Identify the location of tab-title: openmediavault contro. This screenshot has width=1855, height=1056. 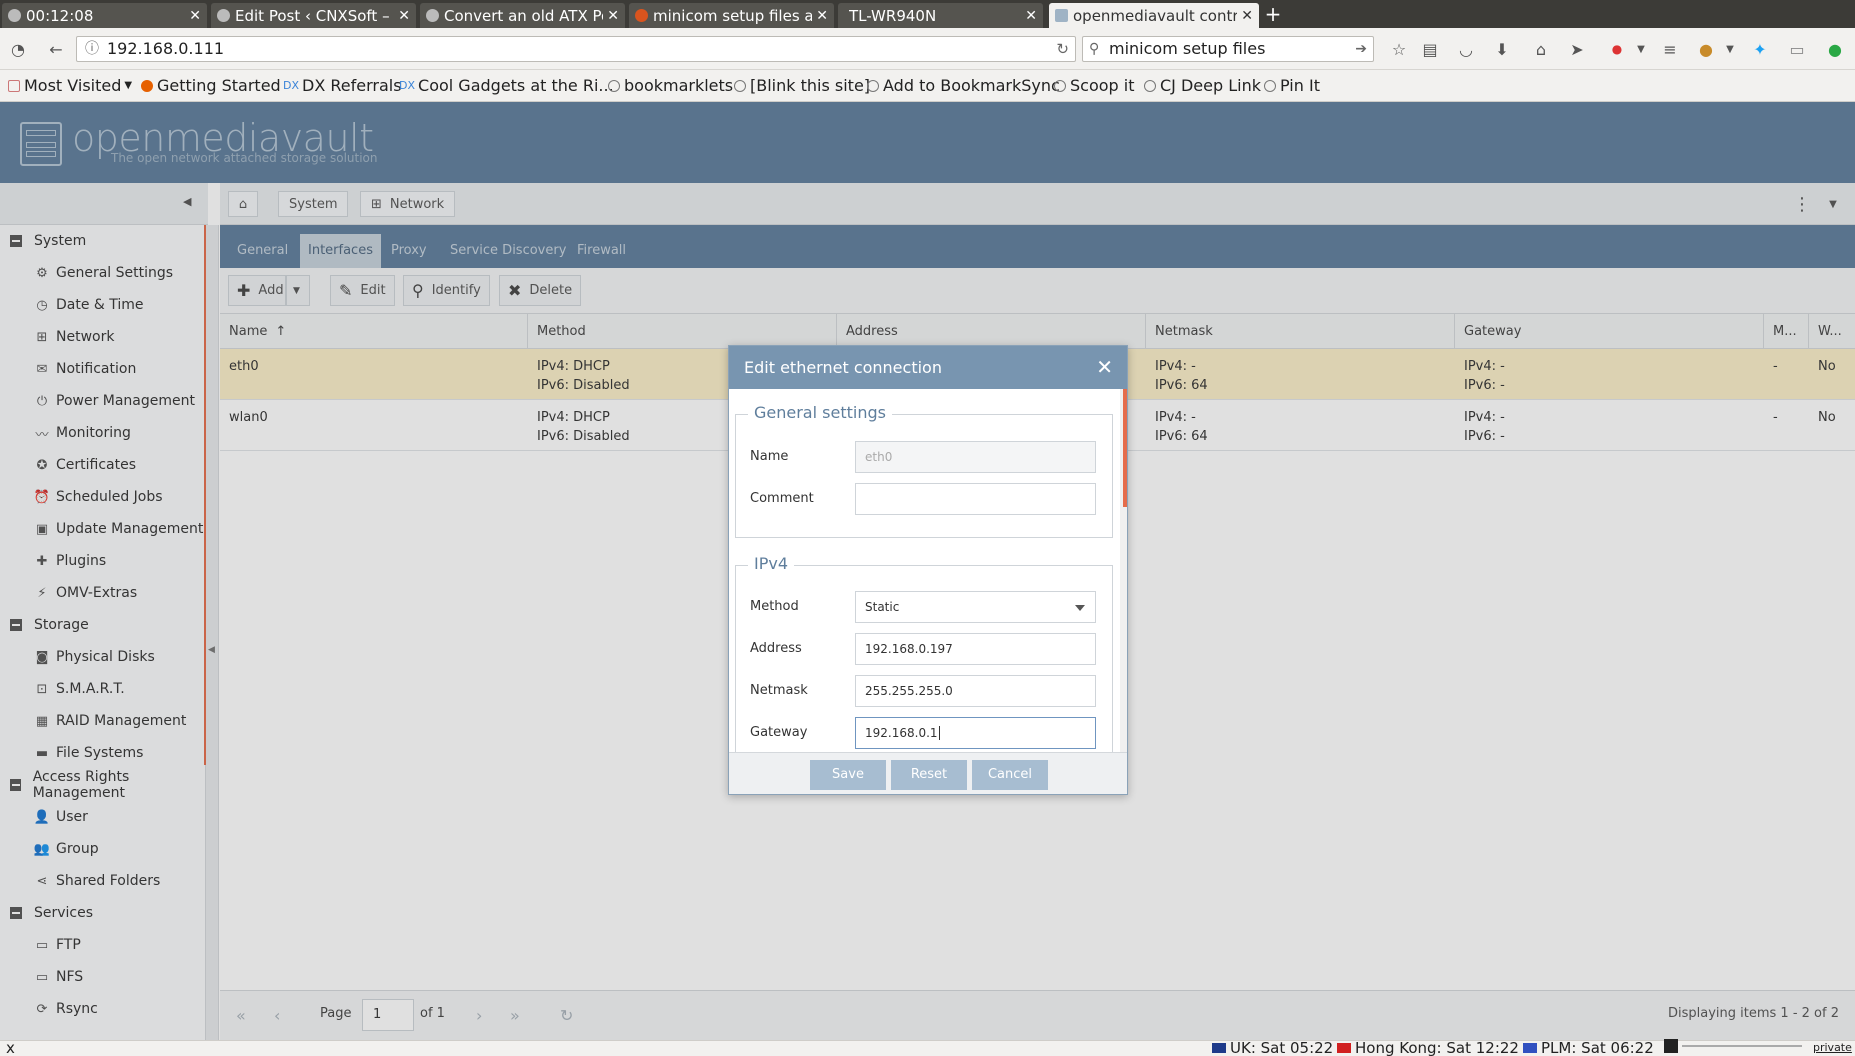
(1155, 15).